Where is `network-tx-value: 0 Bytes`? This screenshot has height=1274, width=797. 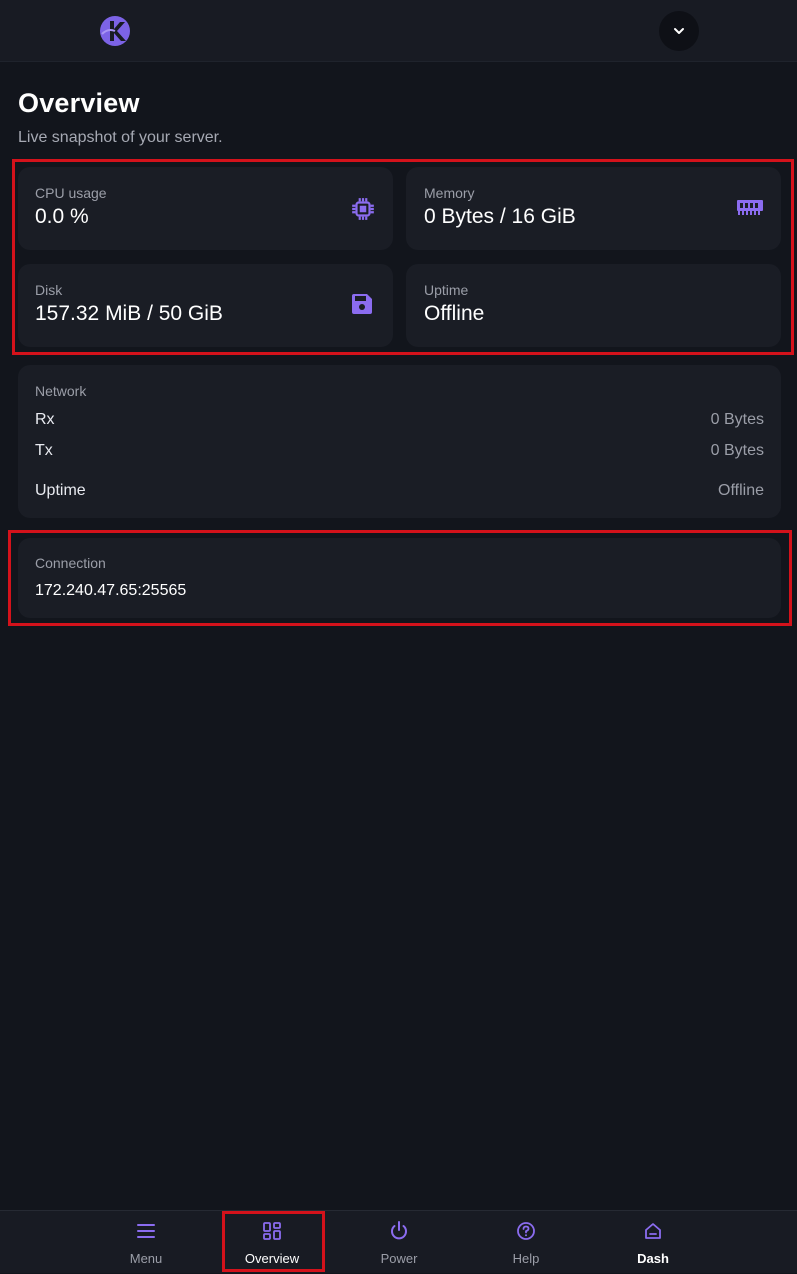
network-tx-value: 0 Bytes is located at coordinates (737, 450).